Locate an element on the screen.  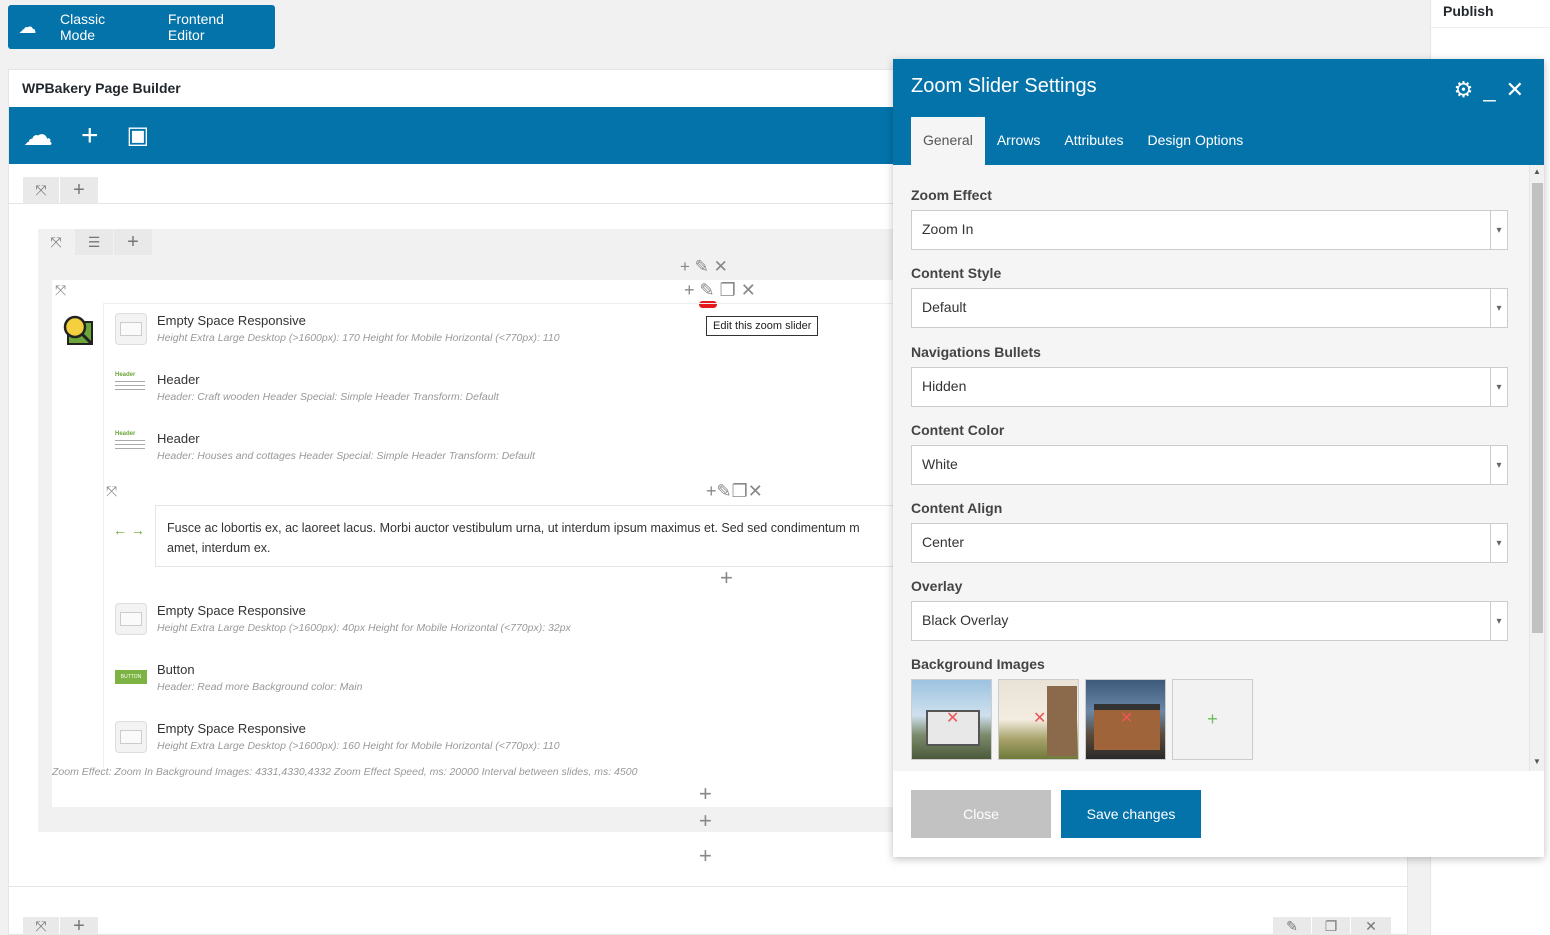
image-thumbnails: ✕ ✕ ✕ + is located at coordinates (1209, 719).